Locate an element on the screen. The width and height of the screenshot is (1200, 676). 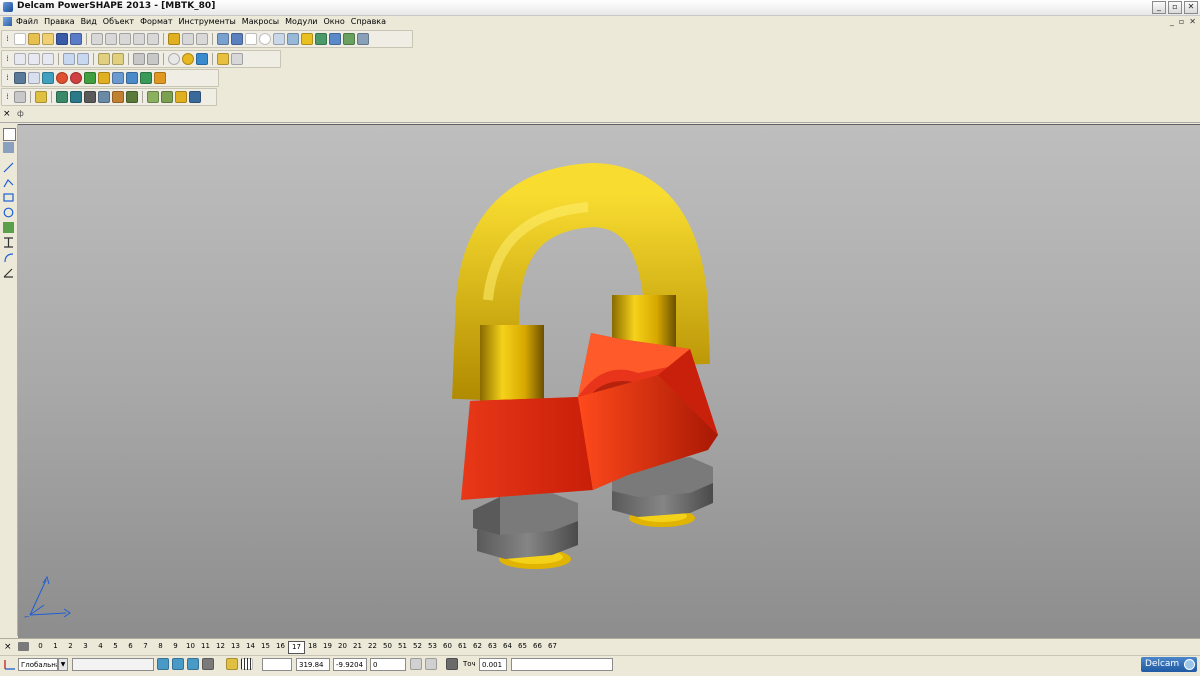
limit-icon is located at coordinates (118, 97).